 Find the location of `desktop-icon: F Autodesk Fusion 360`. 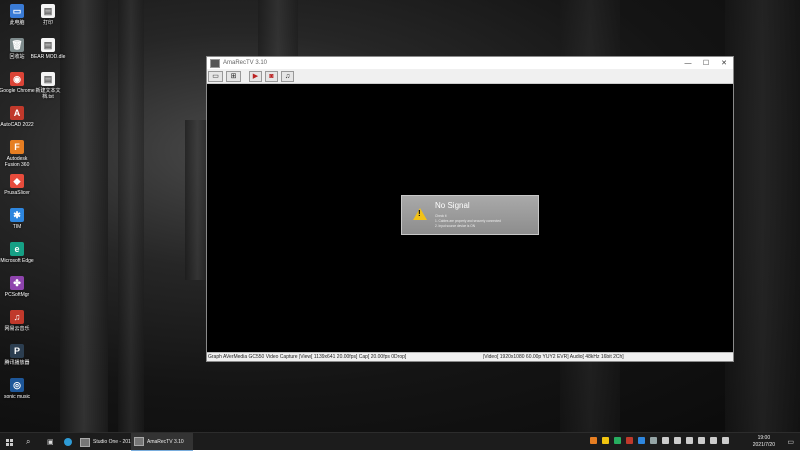

desktop-icon: F Autodesk Fusion 360 is located at coordinates (17, 154).